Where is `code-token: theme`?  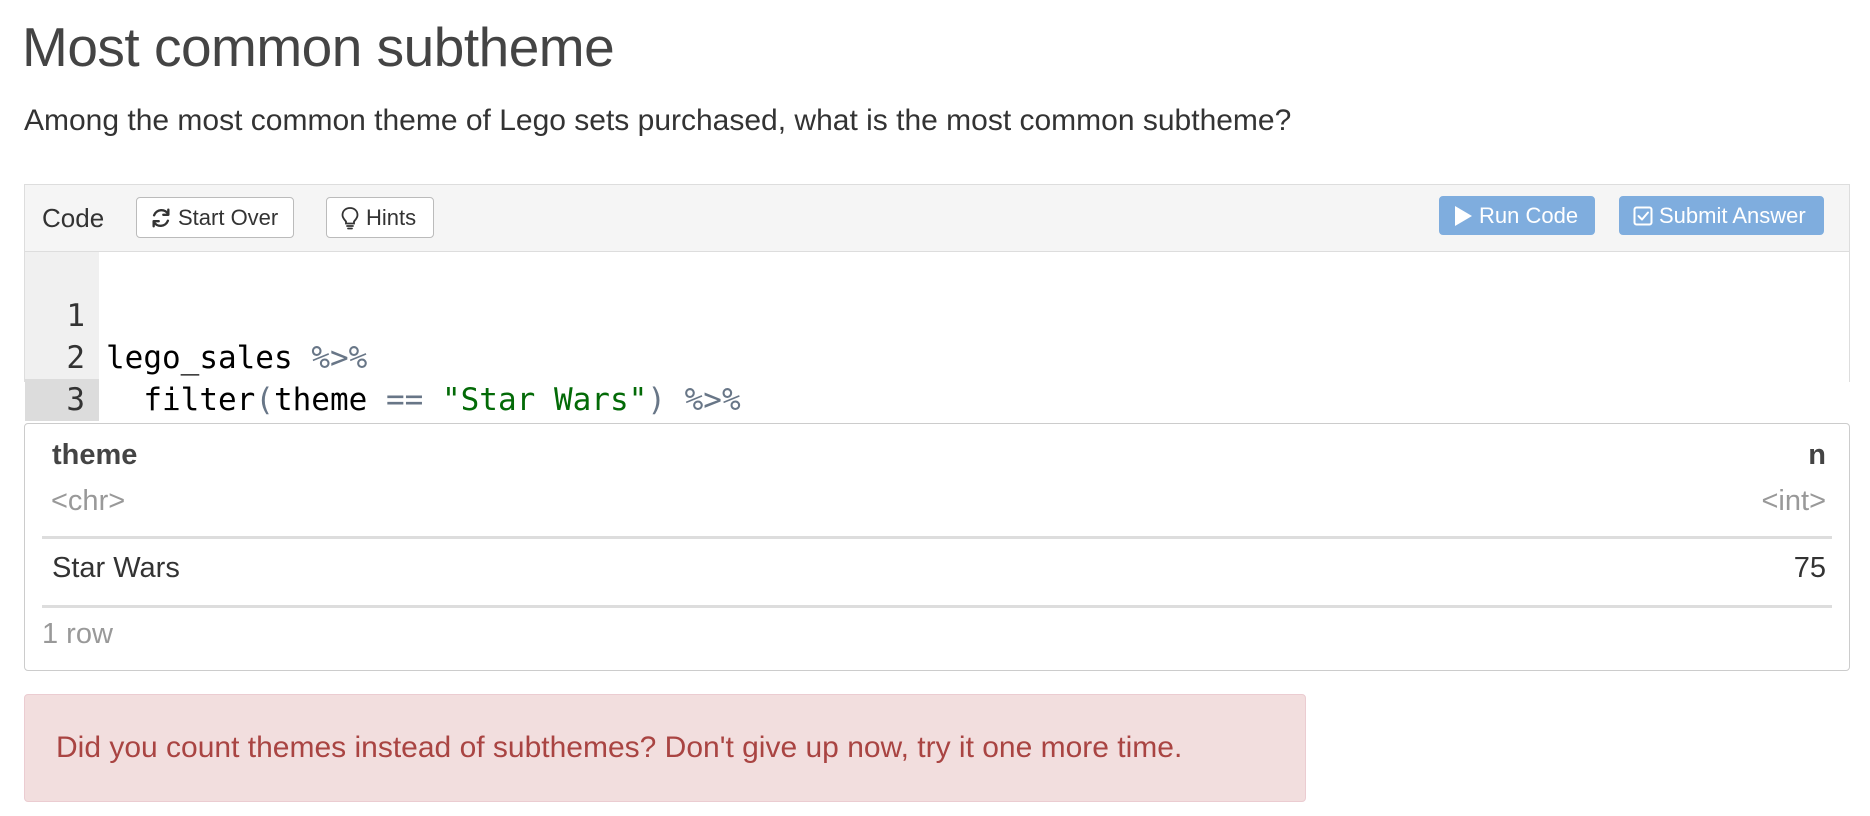
code-token: theme is located at coordinates (320, 400).